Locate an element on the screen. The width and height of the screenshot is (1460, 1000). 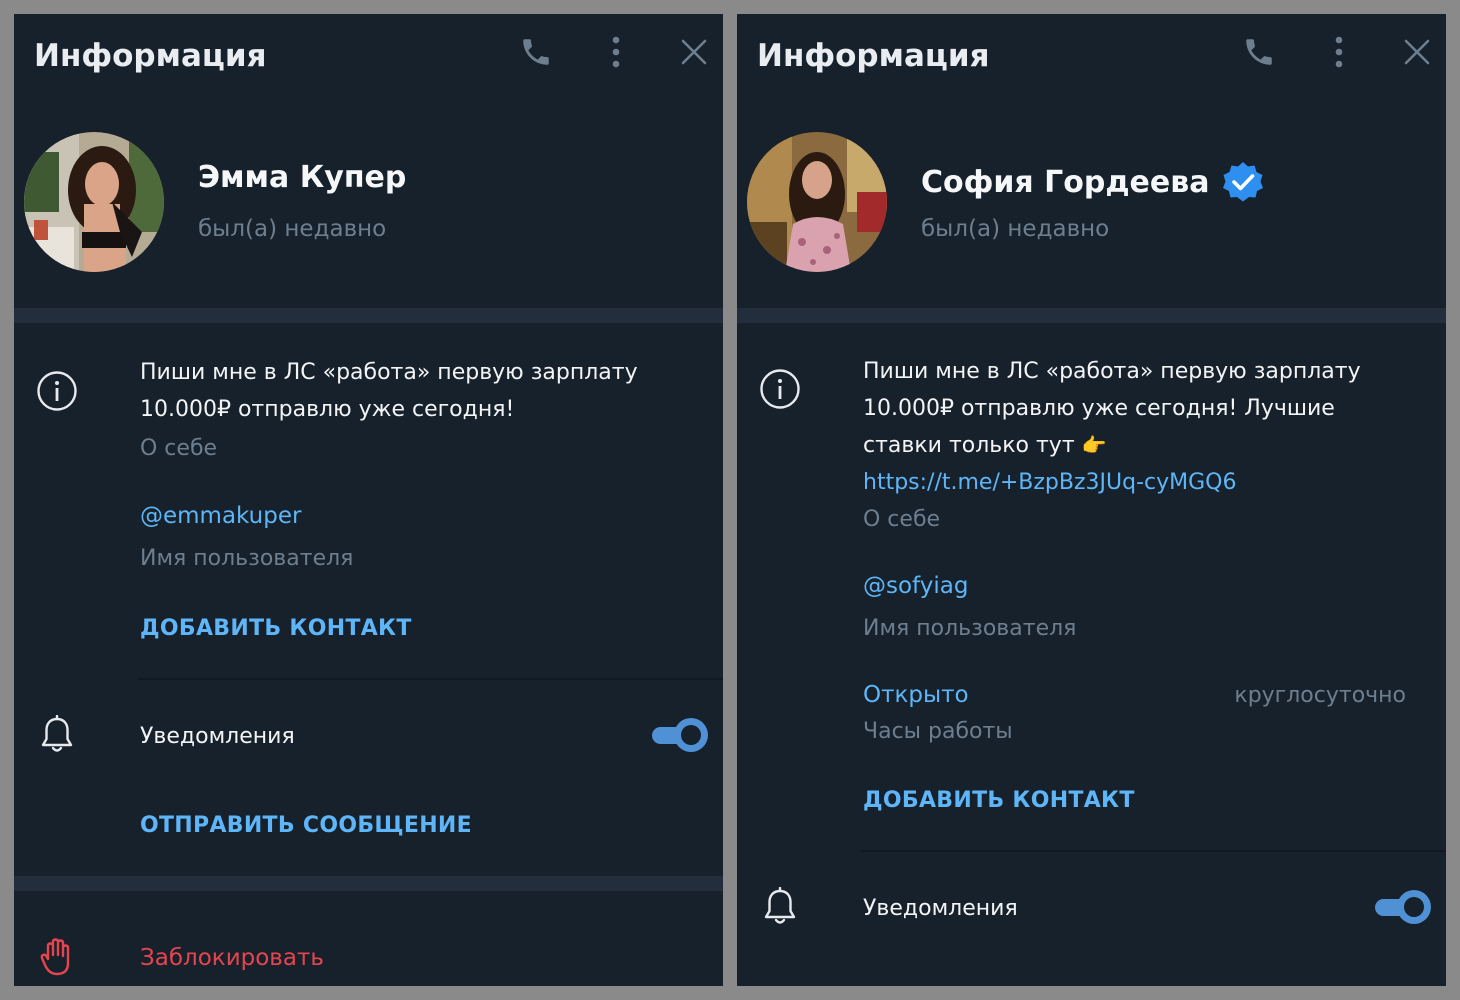
verified-badge-icon is located at coordinates (1243, 182).